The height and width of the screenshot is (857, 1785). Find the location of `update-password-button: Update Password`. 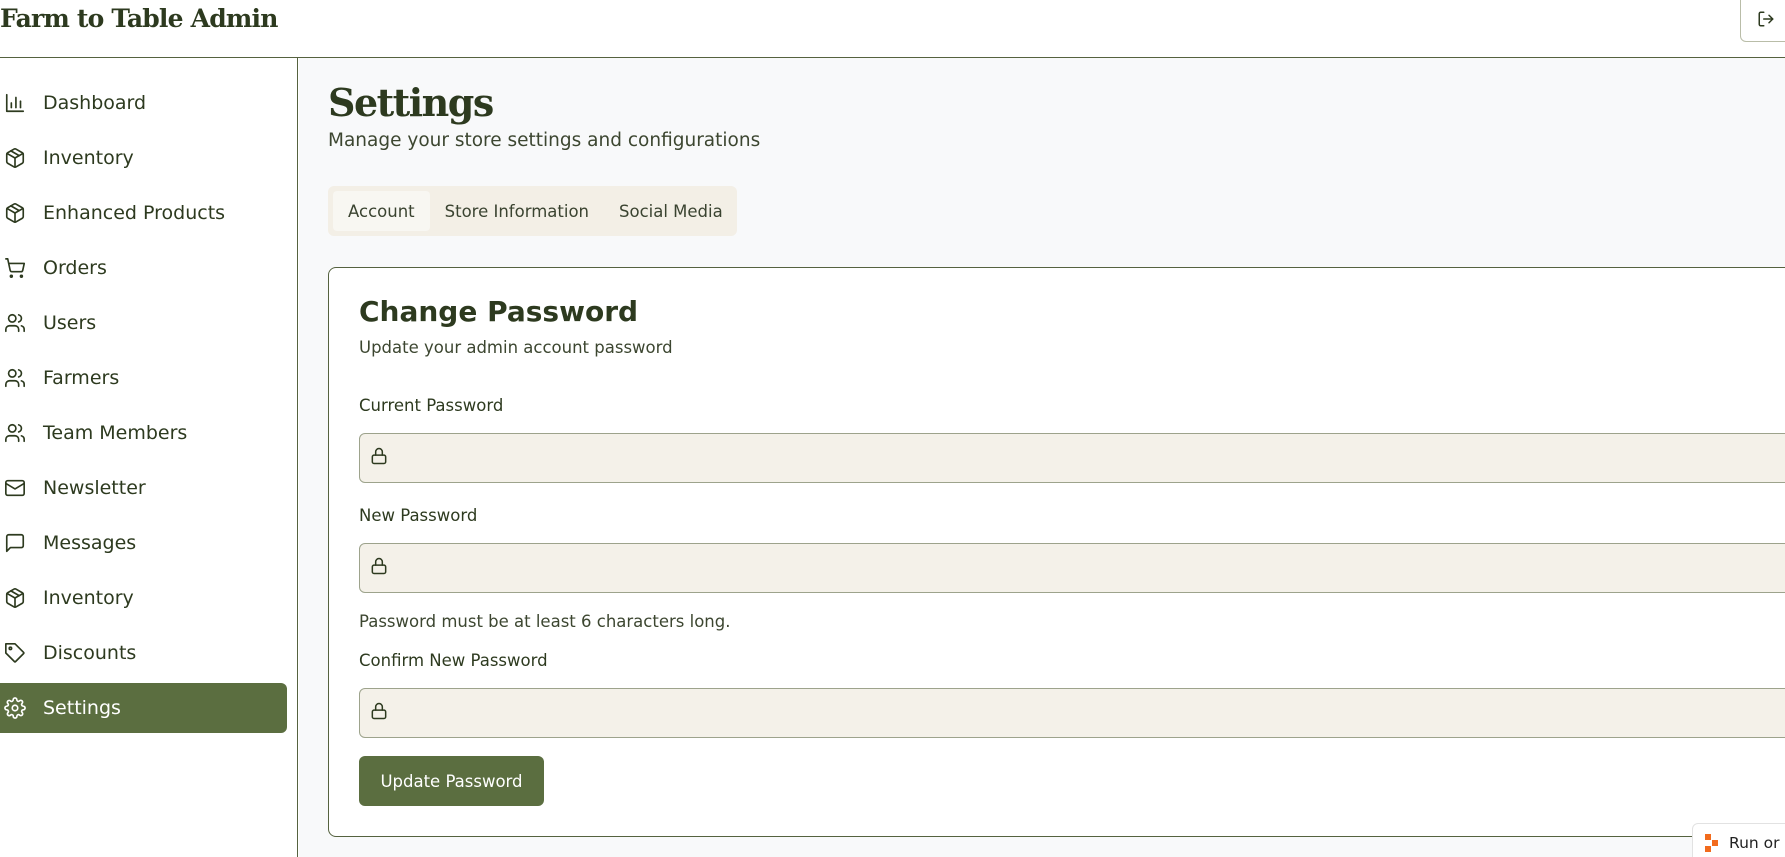

update-password-button: Update Password is located at coordinates (451, 781).